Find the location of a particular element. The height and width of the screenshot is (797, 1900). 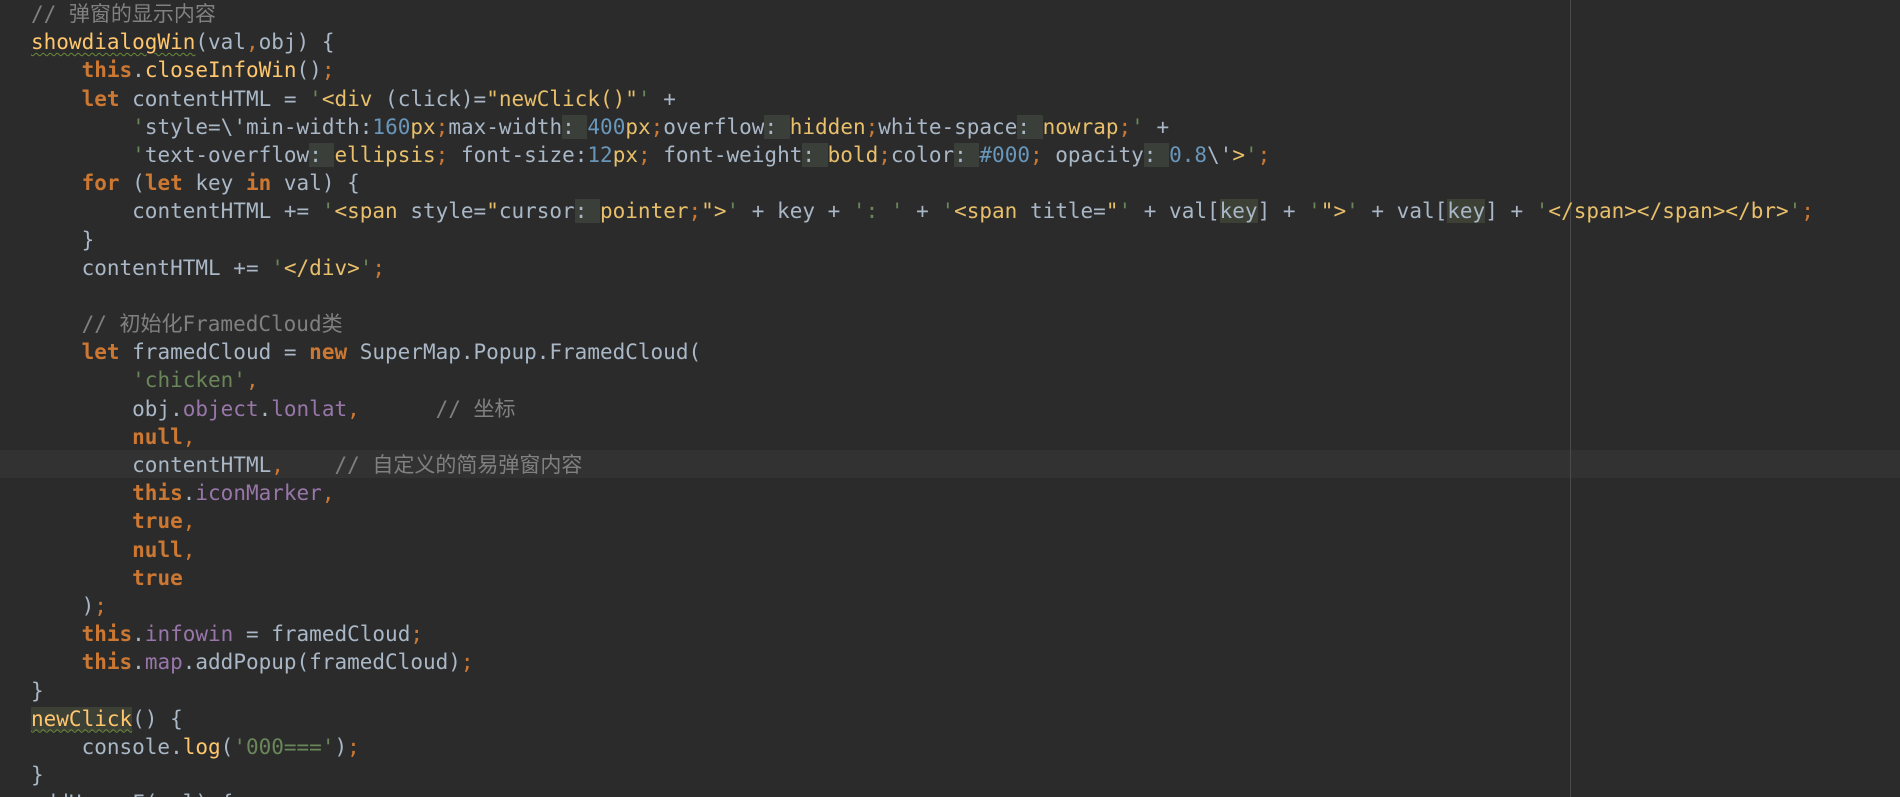

code-token: true is located at coordinates (157, 521).